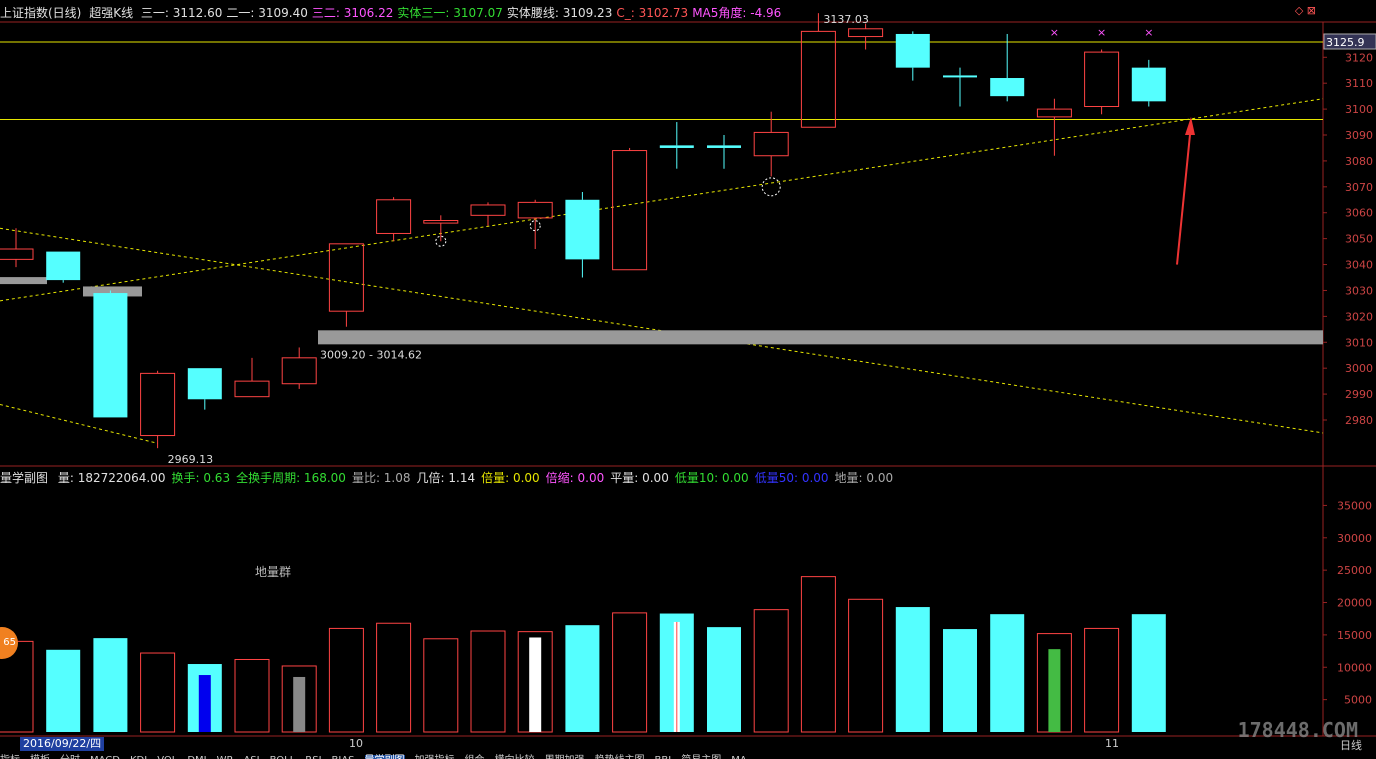  Describe the element at coordinates (40, 757) in the screenshot. I see `tab-1: 模板` at that location.